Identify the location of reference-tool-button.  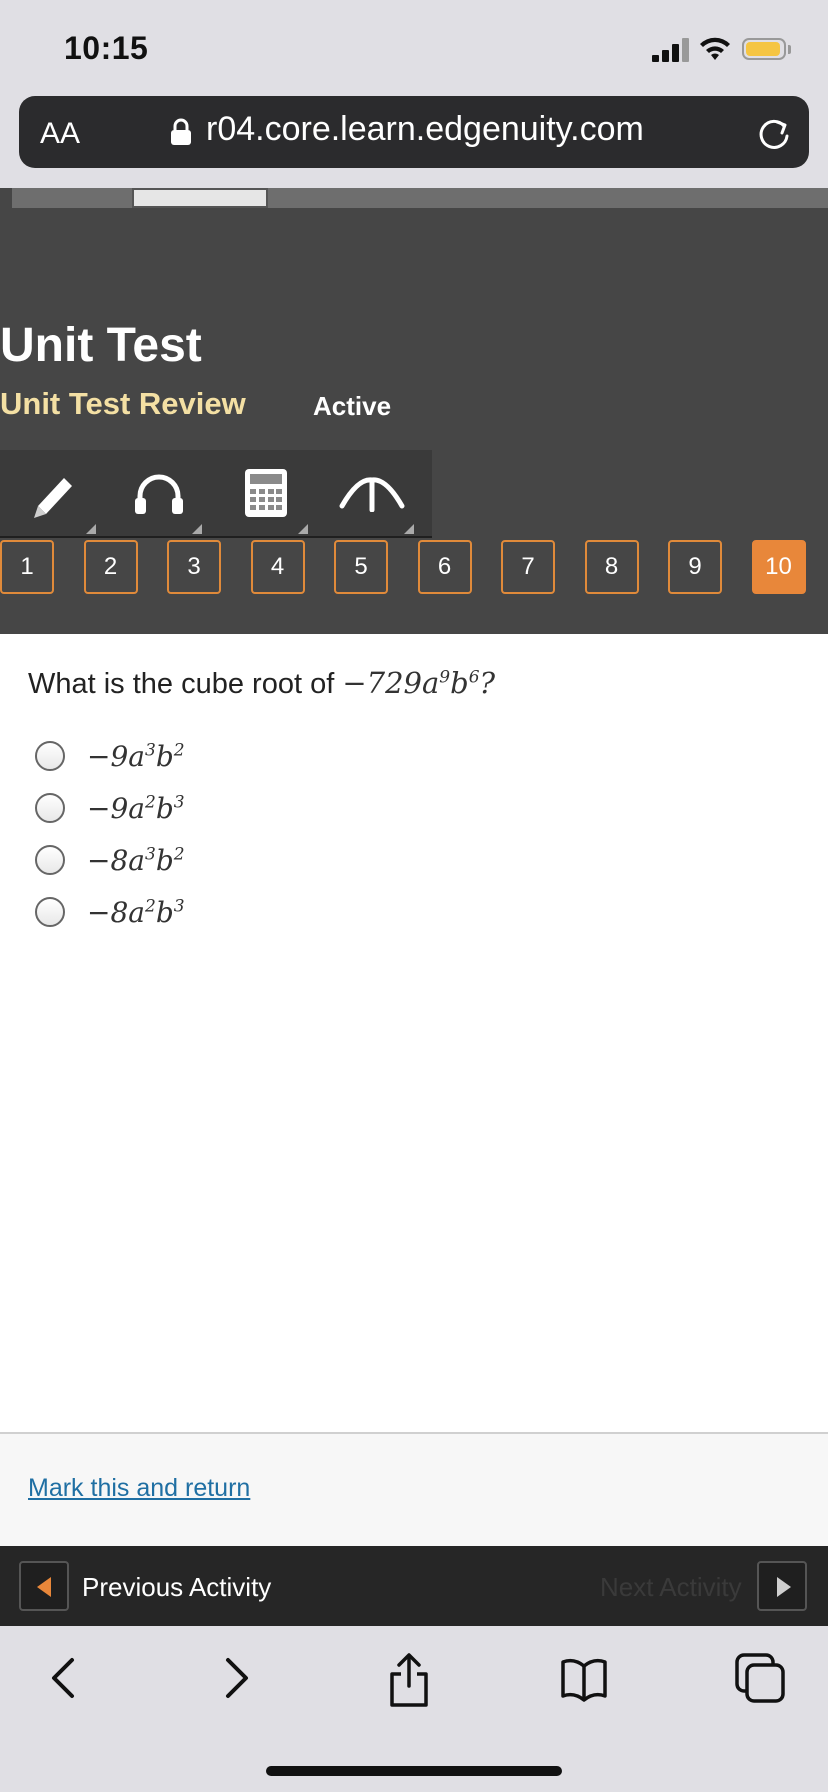
(368, 493).